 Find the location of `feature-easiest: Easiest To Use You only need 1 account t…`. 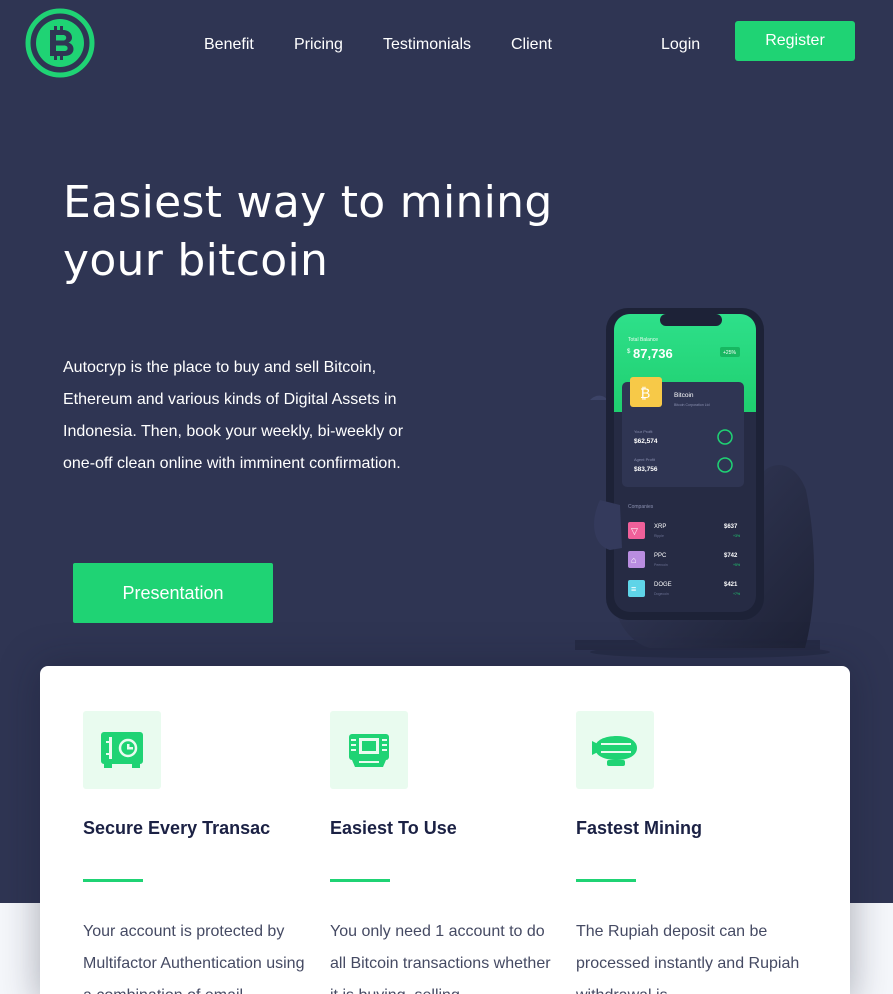

feature-easiest: Easiest To Use You only need 1 account t… is located at coordinates (442, 852).